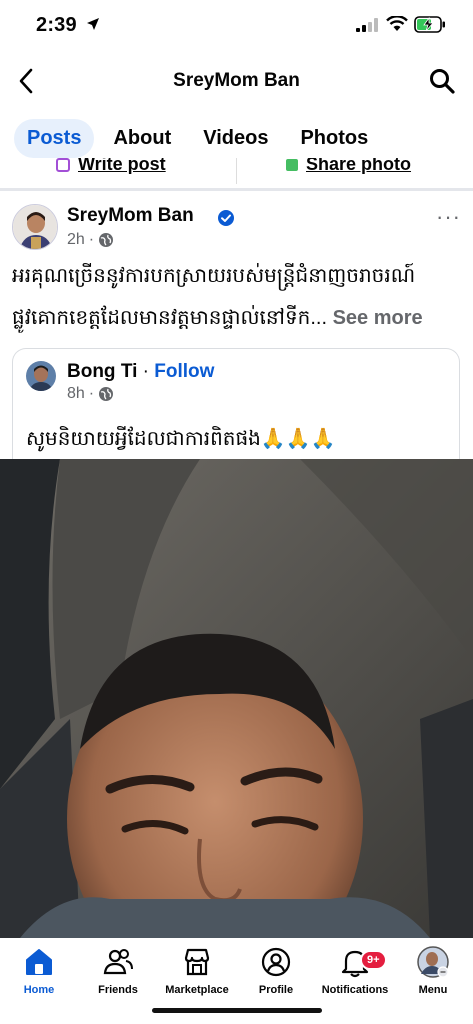  What do you see at coordinates (276, 962) in the screenshot?
I see `profile-icon` at bounding box center [276, 962].